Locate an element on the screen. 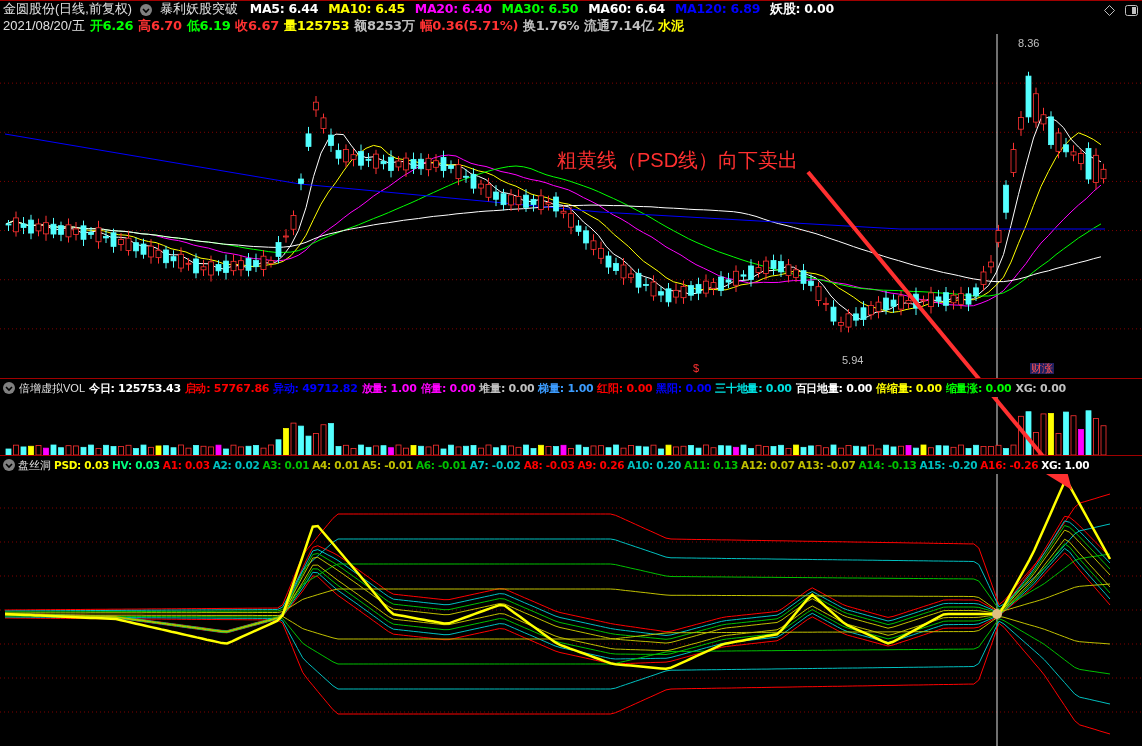  indicator-value: 妖股: 0.00 is located at coordinates (802, 9).